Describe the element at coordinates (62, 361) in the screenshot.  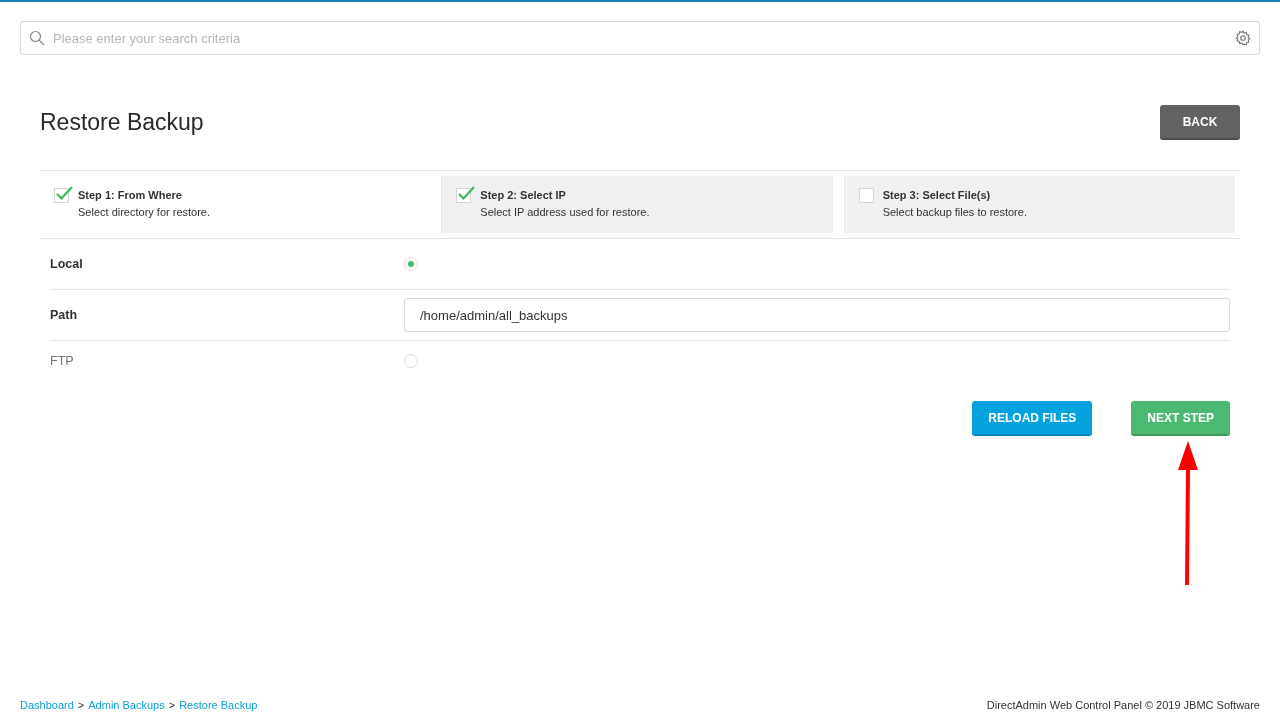
I see `option-label: FTP` at that location.